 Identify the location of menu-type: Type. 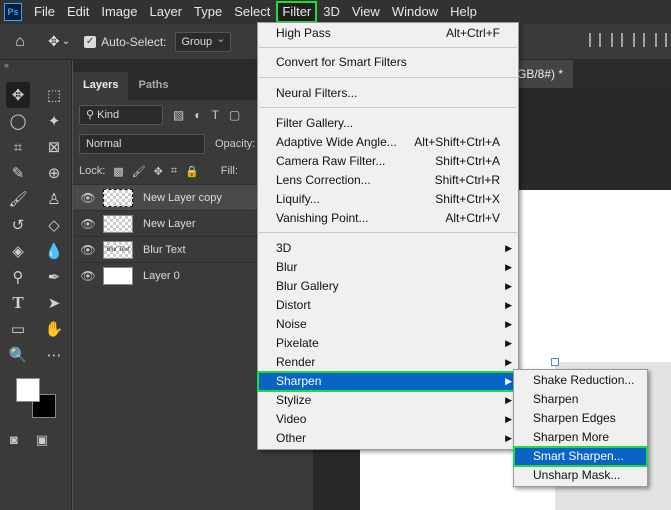
(208, 12).